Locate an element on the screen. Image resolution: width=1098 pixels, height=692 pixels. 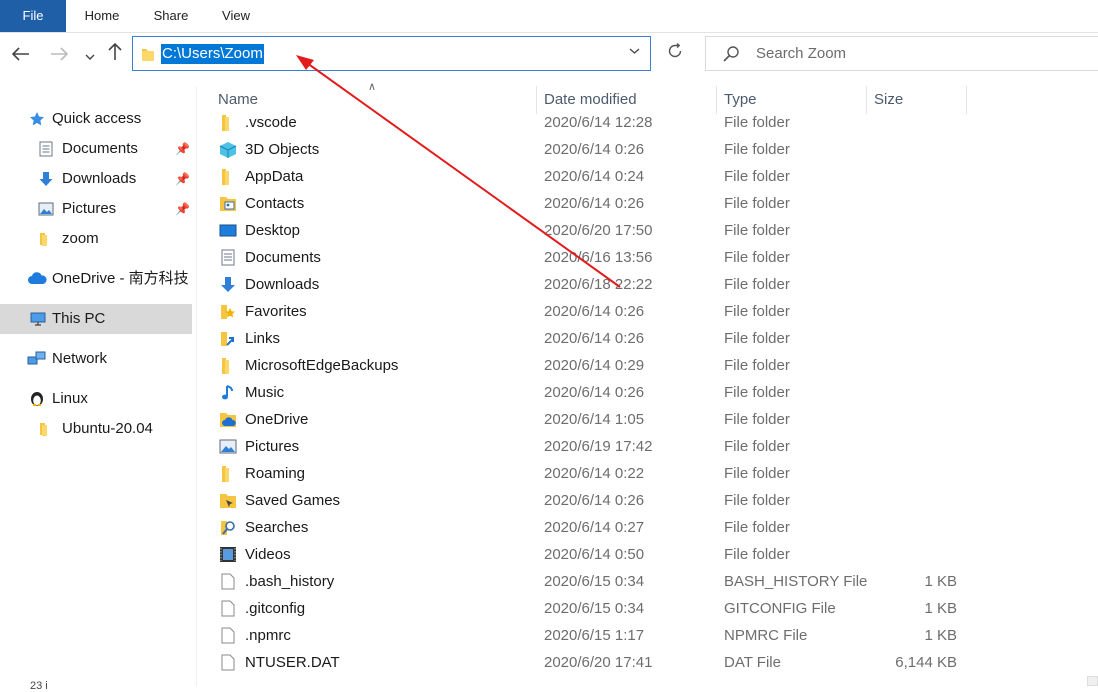
file-name: MicrosoftEdgeBackups is located at coordinates (322, 365).